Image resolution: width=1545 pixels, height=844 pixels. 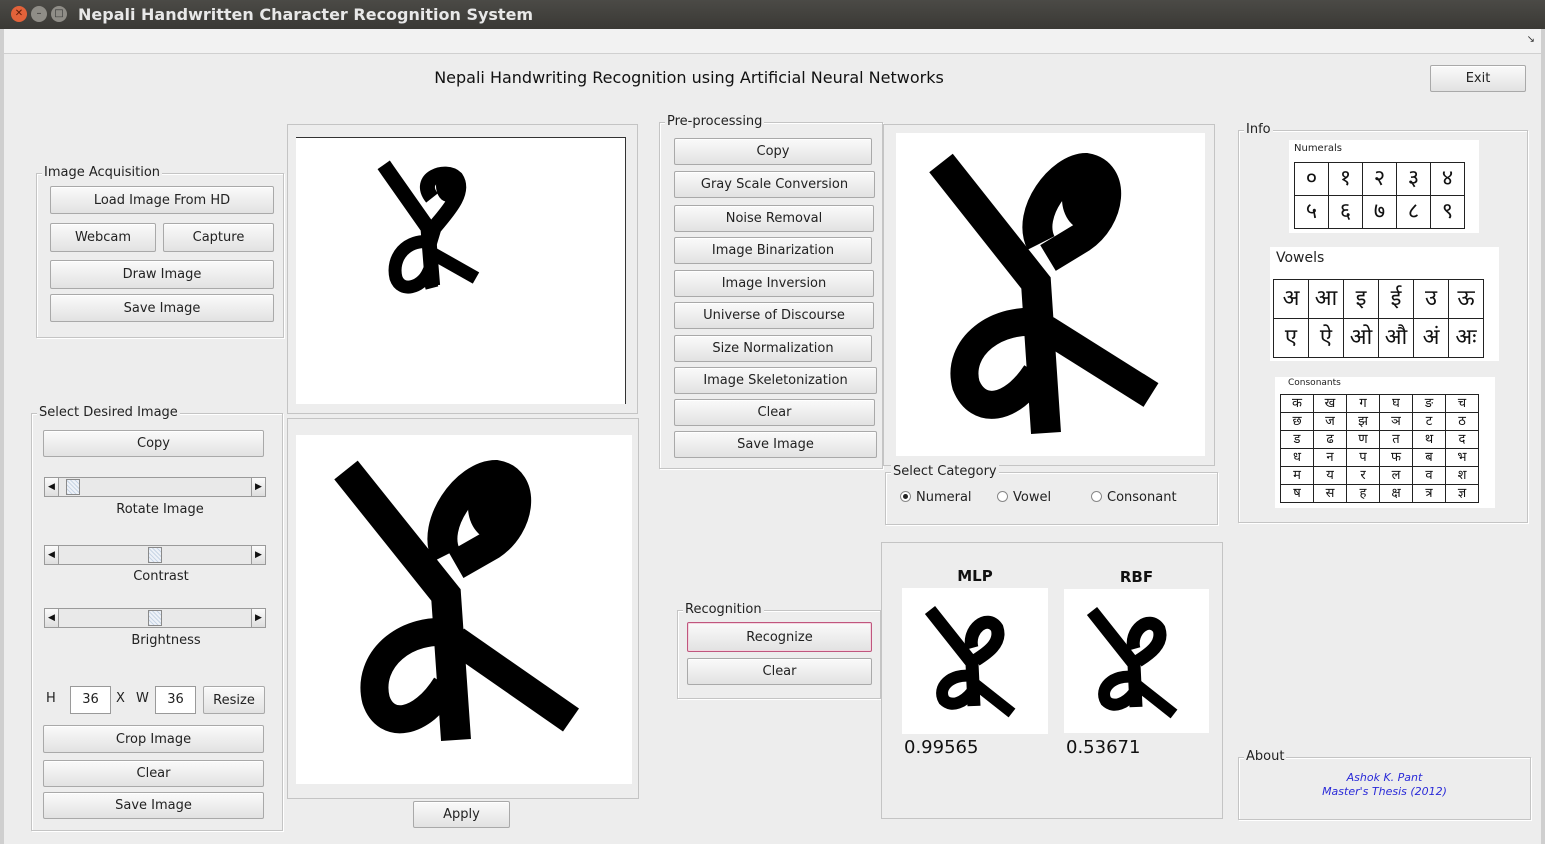 I want to click on preprocessing-legend: Pre-processing, so click(x=715, y=122).